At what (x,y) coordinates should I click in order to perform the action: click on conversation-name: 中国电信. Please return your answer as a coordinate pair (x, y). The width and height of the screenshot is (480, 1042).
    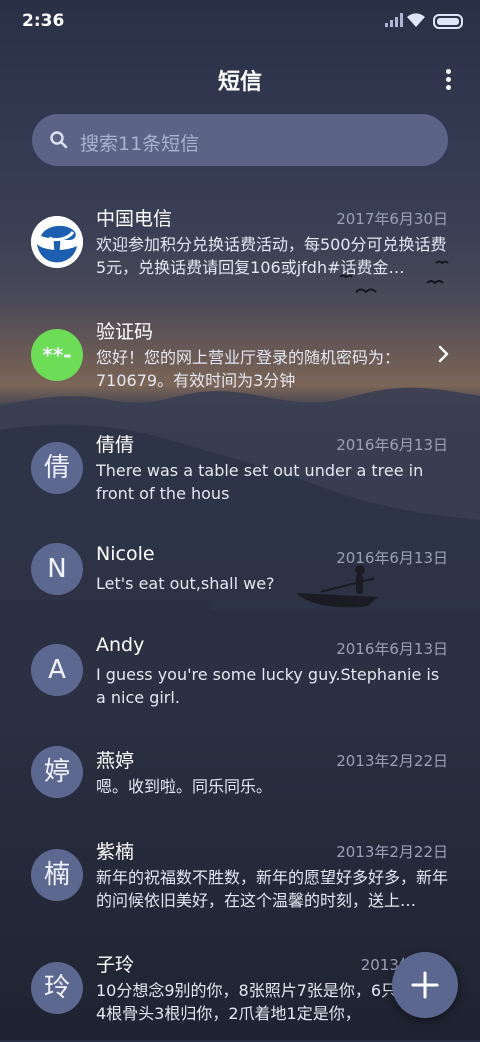
    Looking at the image, I should click on (134, 219).